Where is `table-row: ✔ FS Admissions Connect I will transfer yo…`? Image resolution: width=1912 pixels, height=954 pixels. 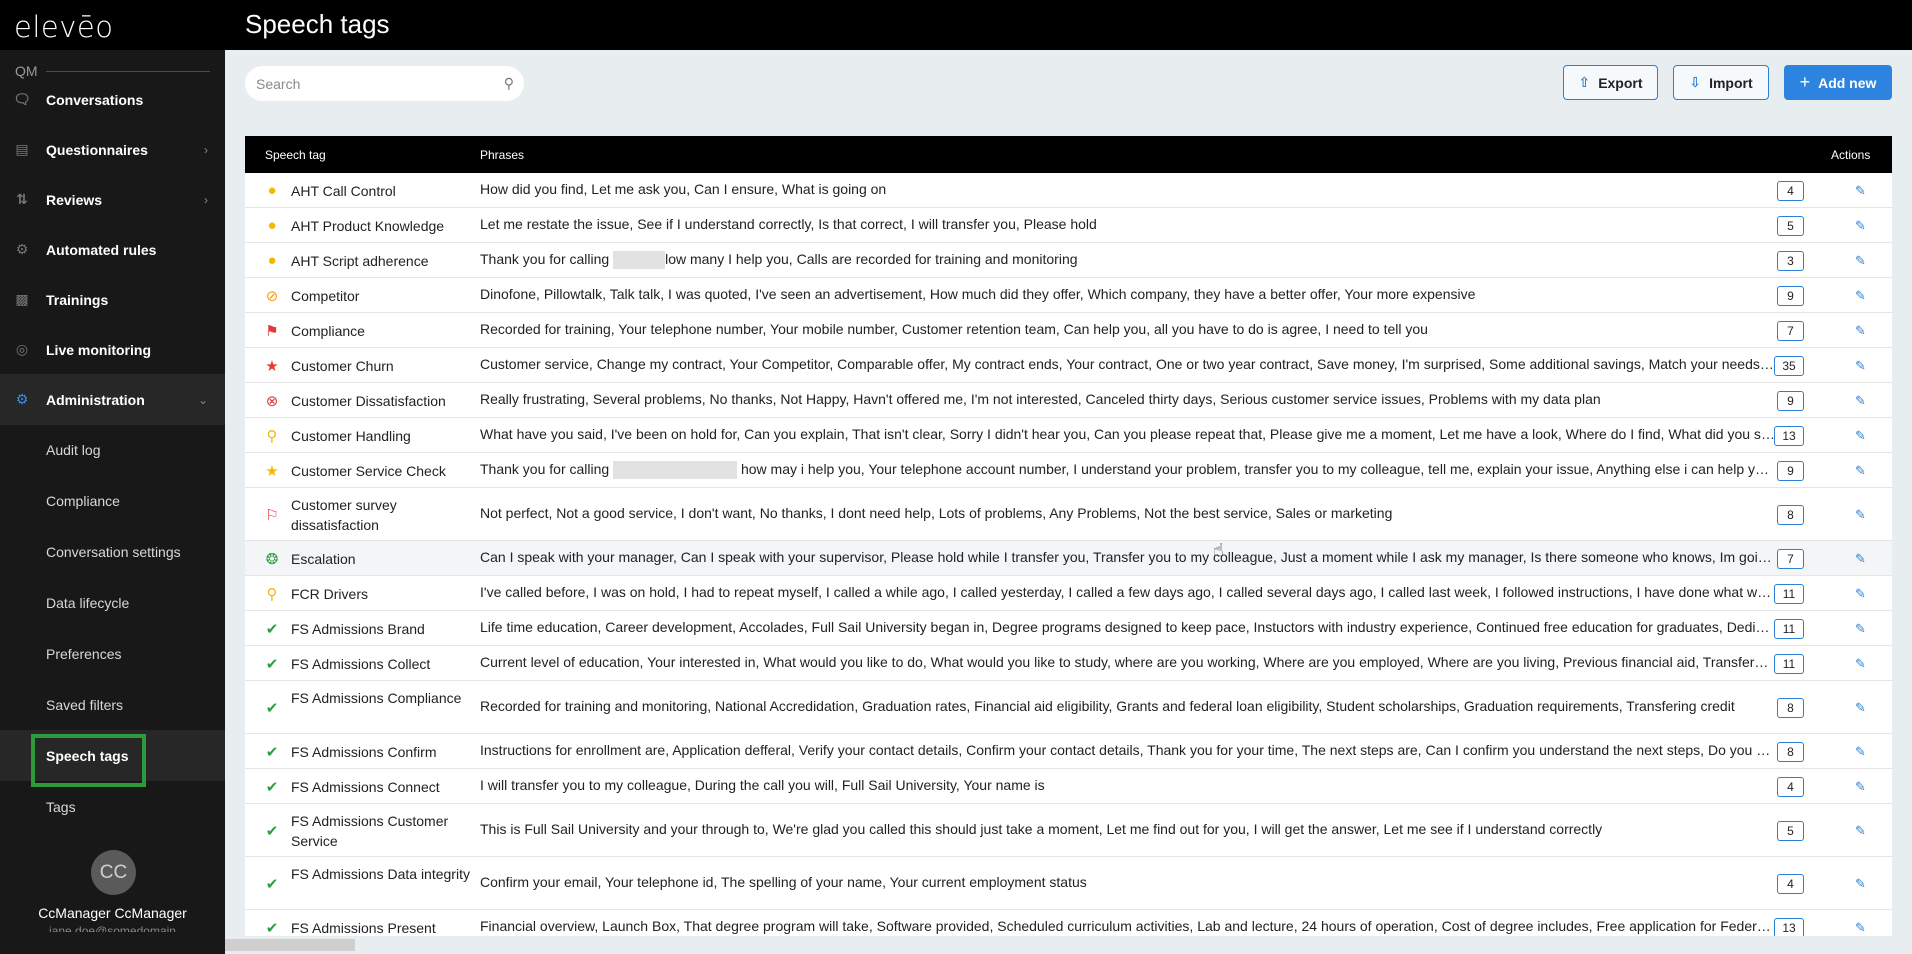
table-row: ✔ FS Admissions Connect I will transfer yo… is located at coordinates (1068, 786).